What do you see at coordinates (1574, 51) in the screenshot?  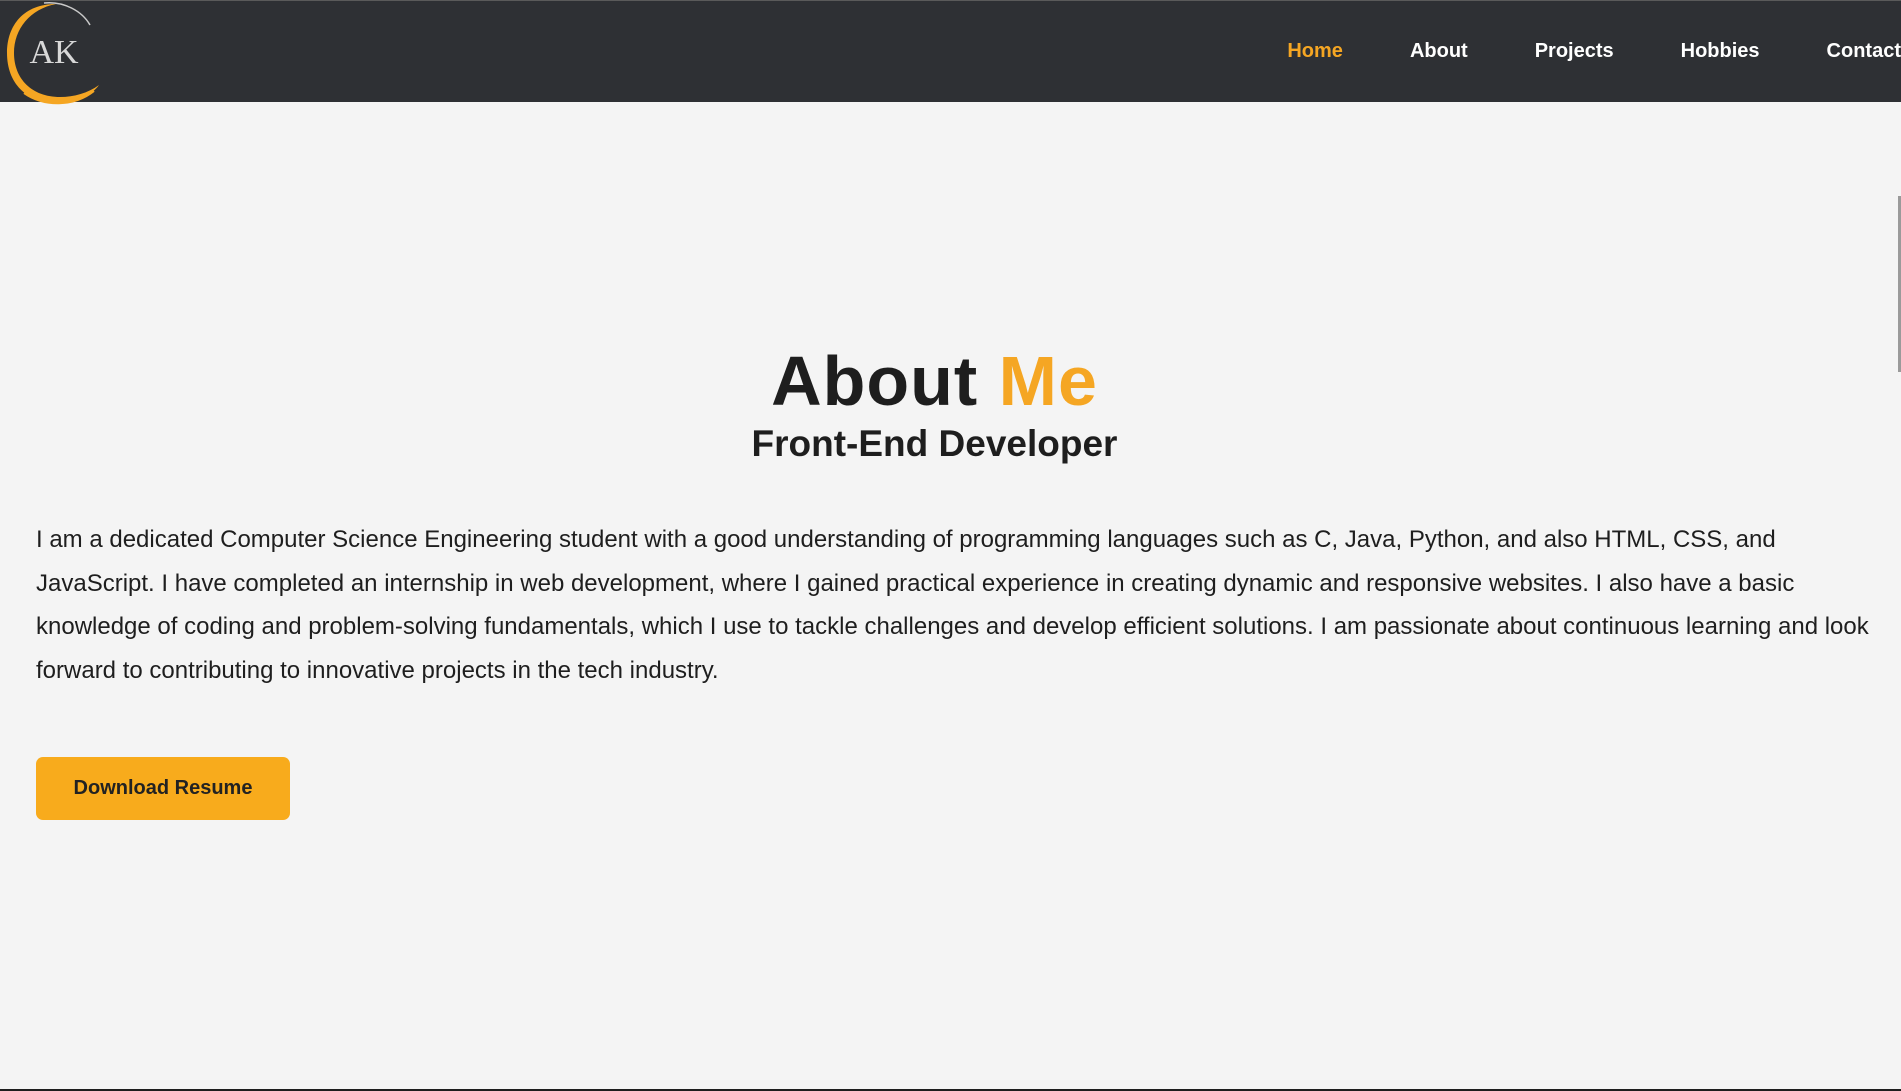 I see `nav-projects: Projects` at bounding box center [1574, 51].